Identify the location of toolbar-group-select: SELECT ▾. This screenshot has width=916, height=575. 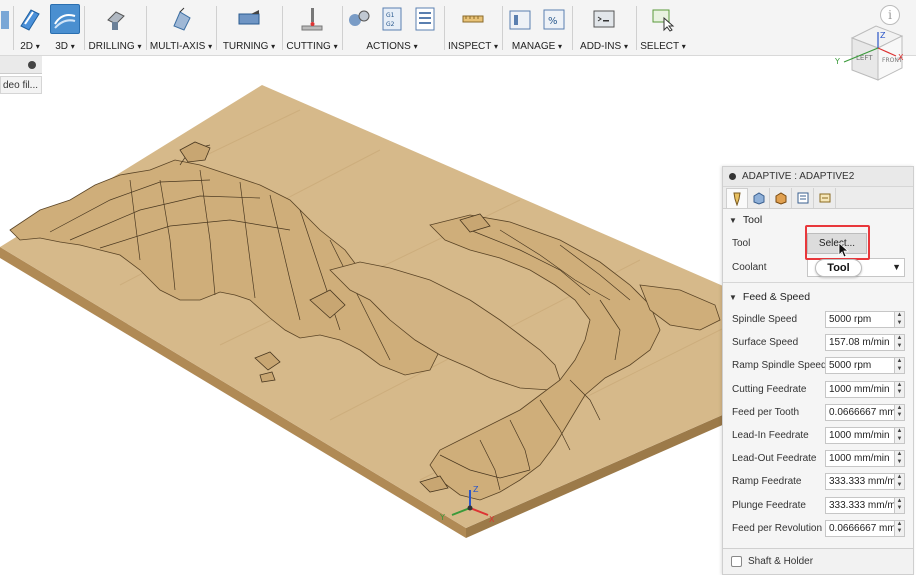
(663, 30).